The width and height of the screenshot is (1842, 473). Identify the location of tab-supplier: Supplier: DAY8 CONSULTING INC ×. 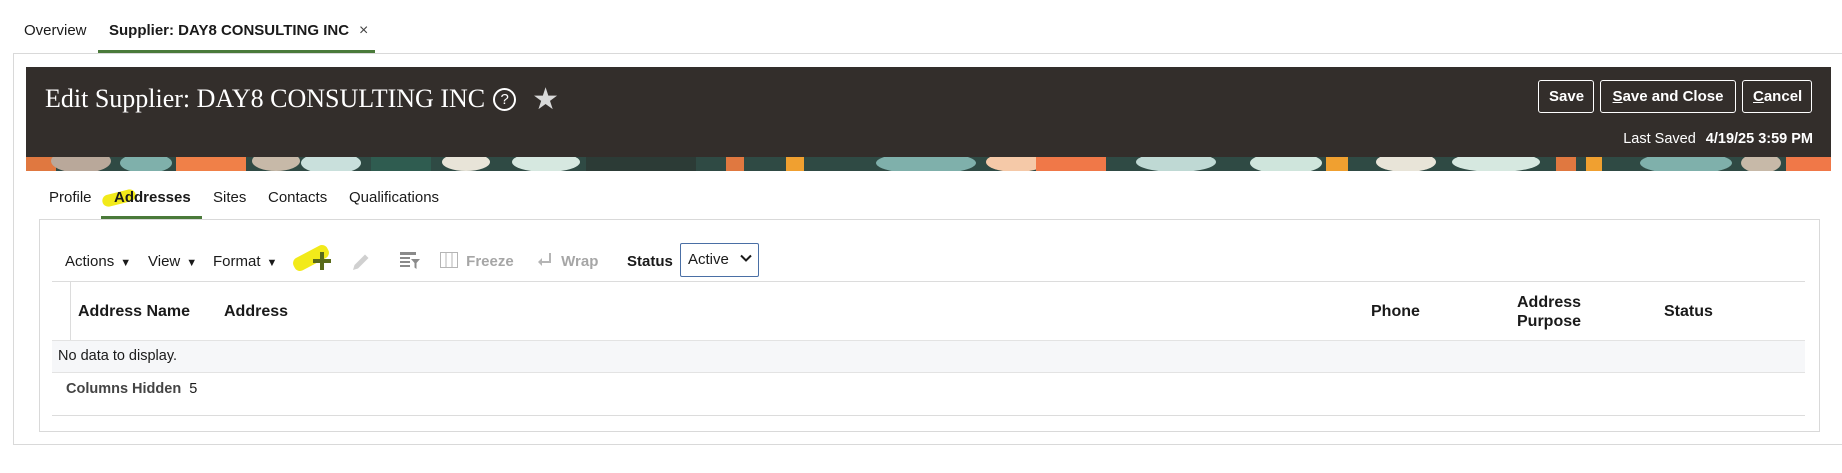
(238, 31).